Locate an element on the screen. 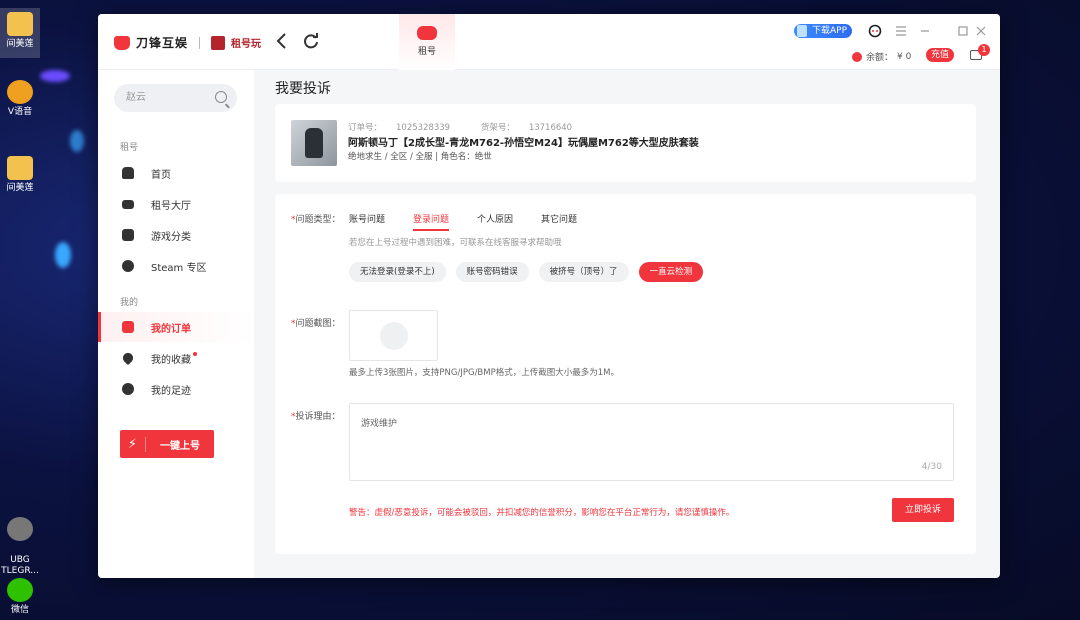 The height and width of the screenshot is (620, 1080). rental-logo-icon is located at coordinates (218, 42).